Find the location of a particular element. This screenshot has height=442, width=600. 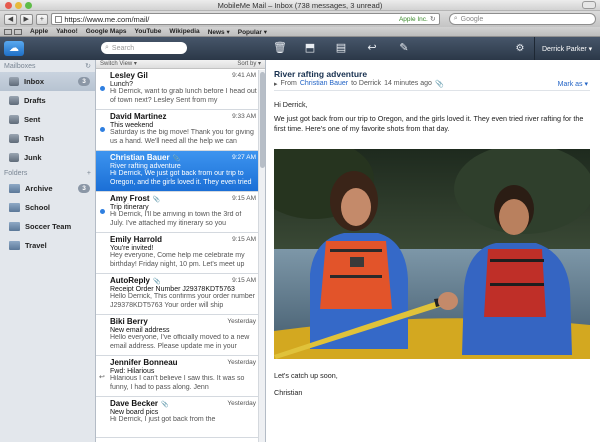

sidebar-item-travel: Travel is located at coordinates (47, 245).